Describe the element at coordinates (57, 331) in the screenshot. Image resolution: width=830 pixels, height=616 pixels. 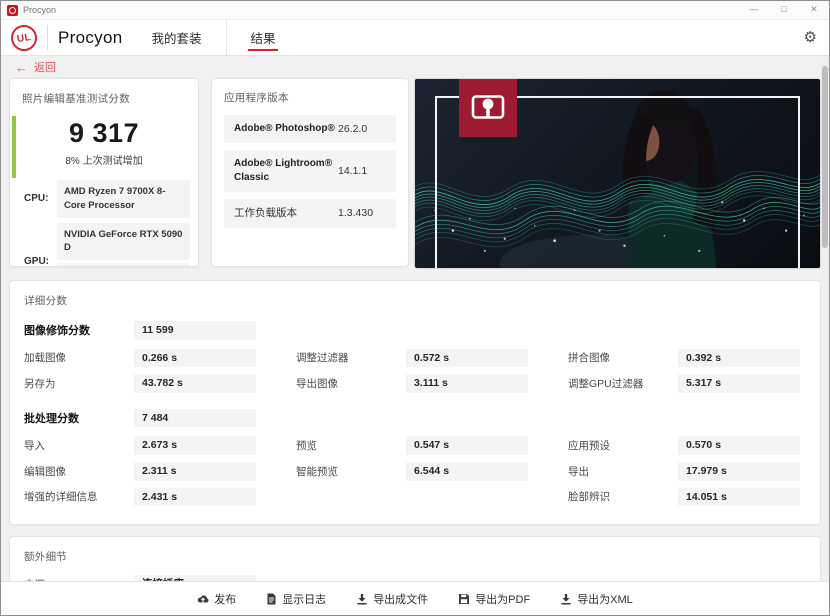
I see `metric-label: 图像修饰分数` at that location.